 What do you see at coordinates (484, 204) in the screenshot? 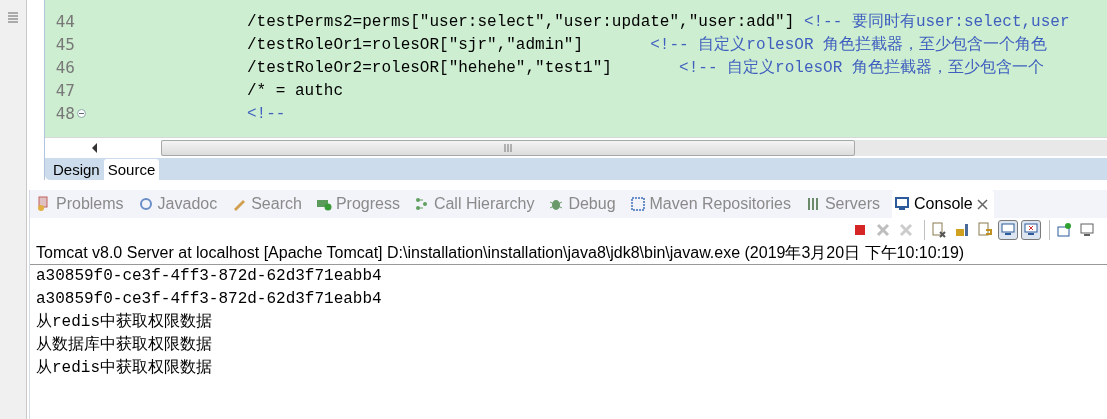
I see `tab-label: Call Hierarchy` at bounding box center [484, 204].